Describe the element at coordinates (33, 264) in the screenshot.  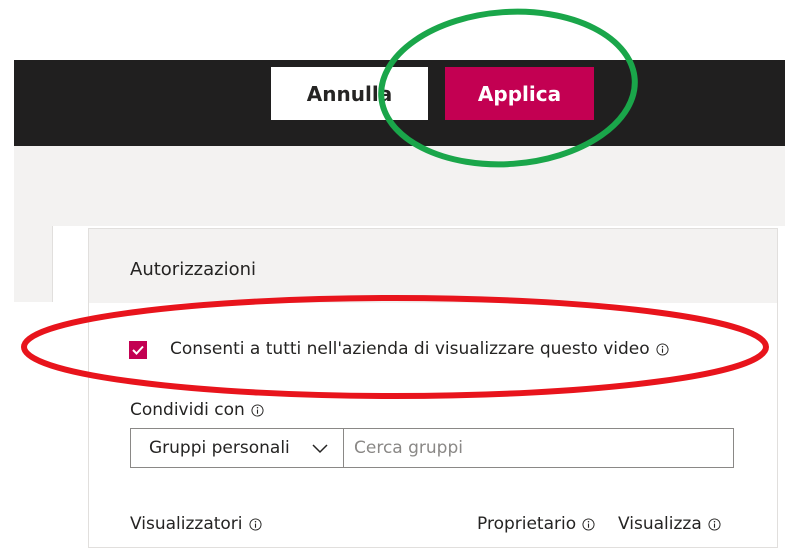
I see `left-panel` at that location.